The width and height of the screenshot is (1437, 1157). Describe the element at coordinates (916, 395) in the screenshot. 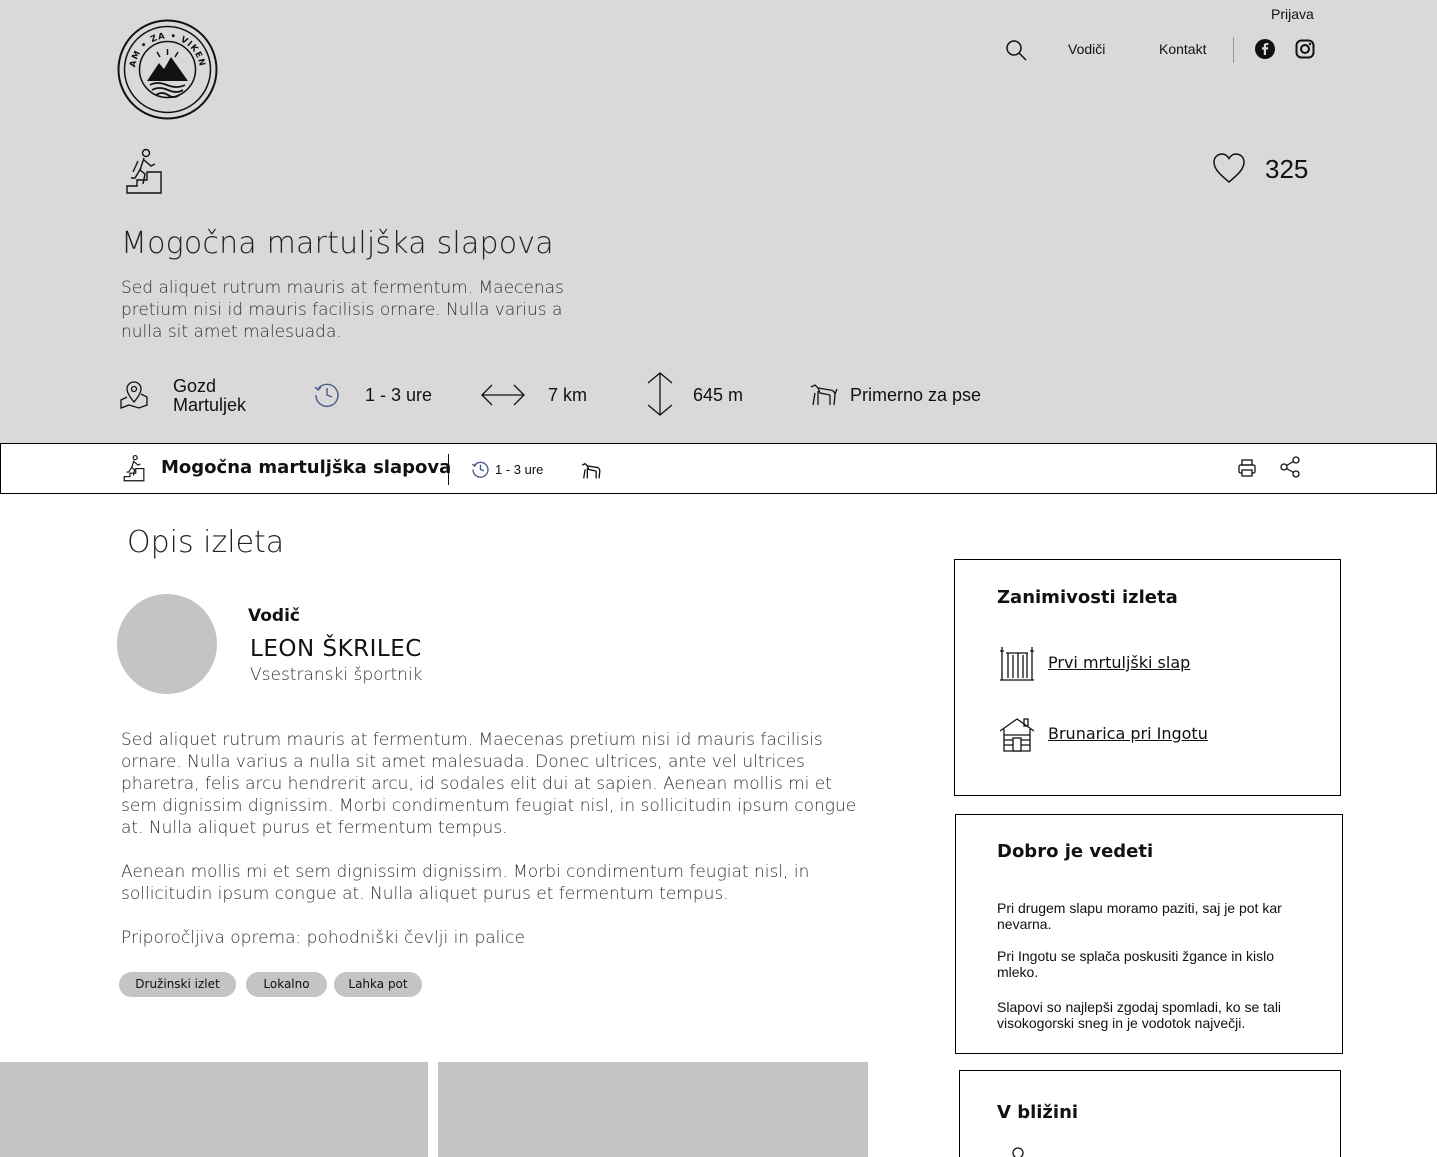

I see `stat-dogs: Primerno za pse` at that location.